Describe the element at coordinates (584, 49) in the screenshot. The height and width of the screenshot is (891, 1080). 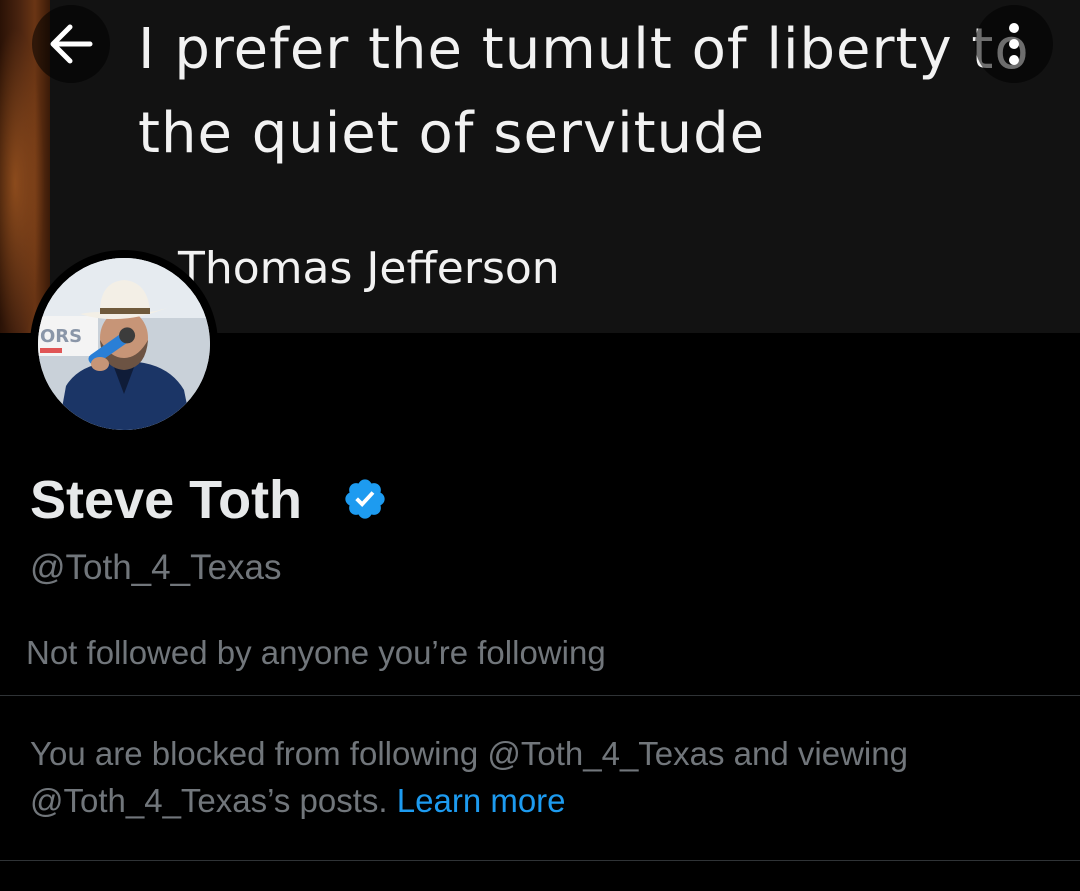
I see `banner-quote-line-1: I prefer the tumult of liberty to` at that location.